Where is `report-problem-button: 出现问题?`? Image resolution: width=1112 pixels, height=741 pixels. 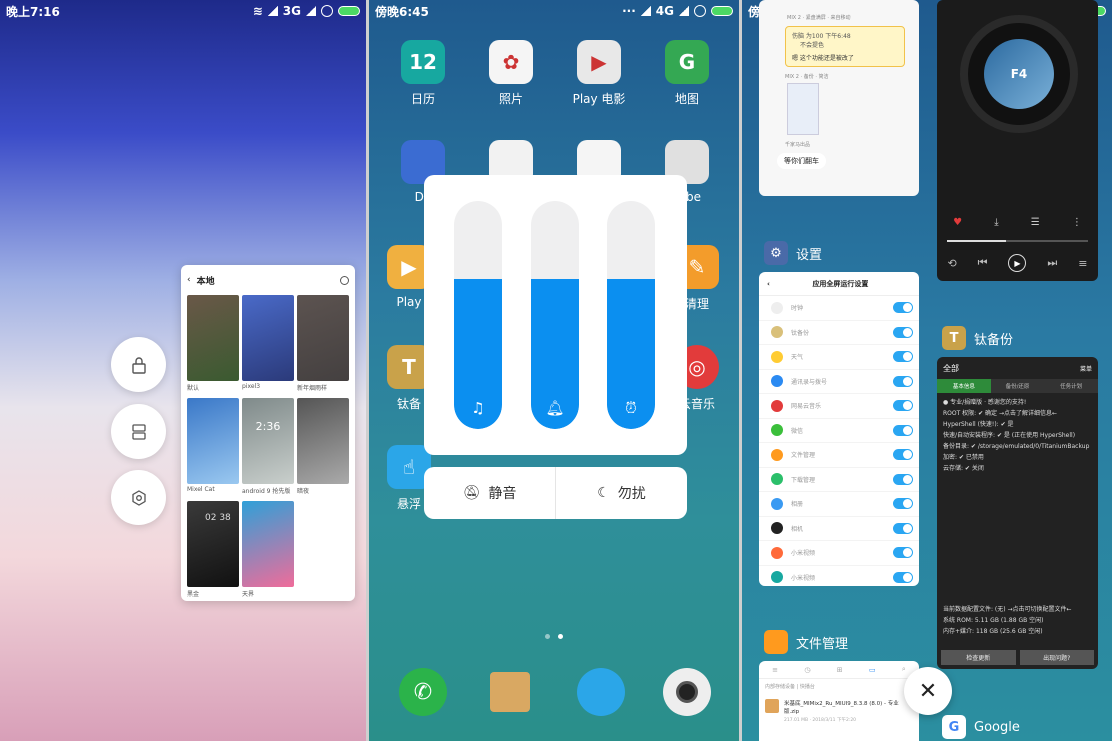
report-problem-button: 出现问题? is located at coordinates (1056, 657).